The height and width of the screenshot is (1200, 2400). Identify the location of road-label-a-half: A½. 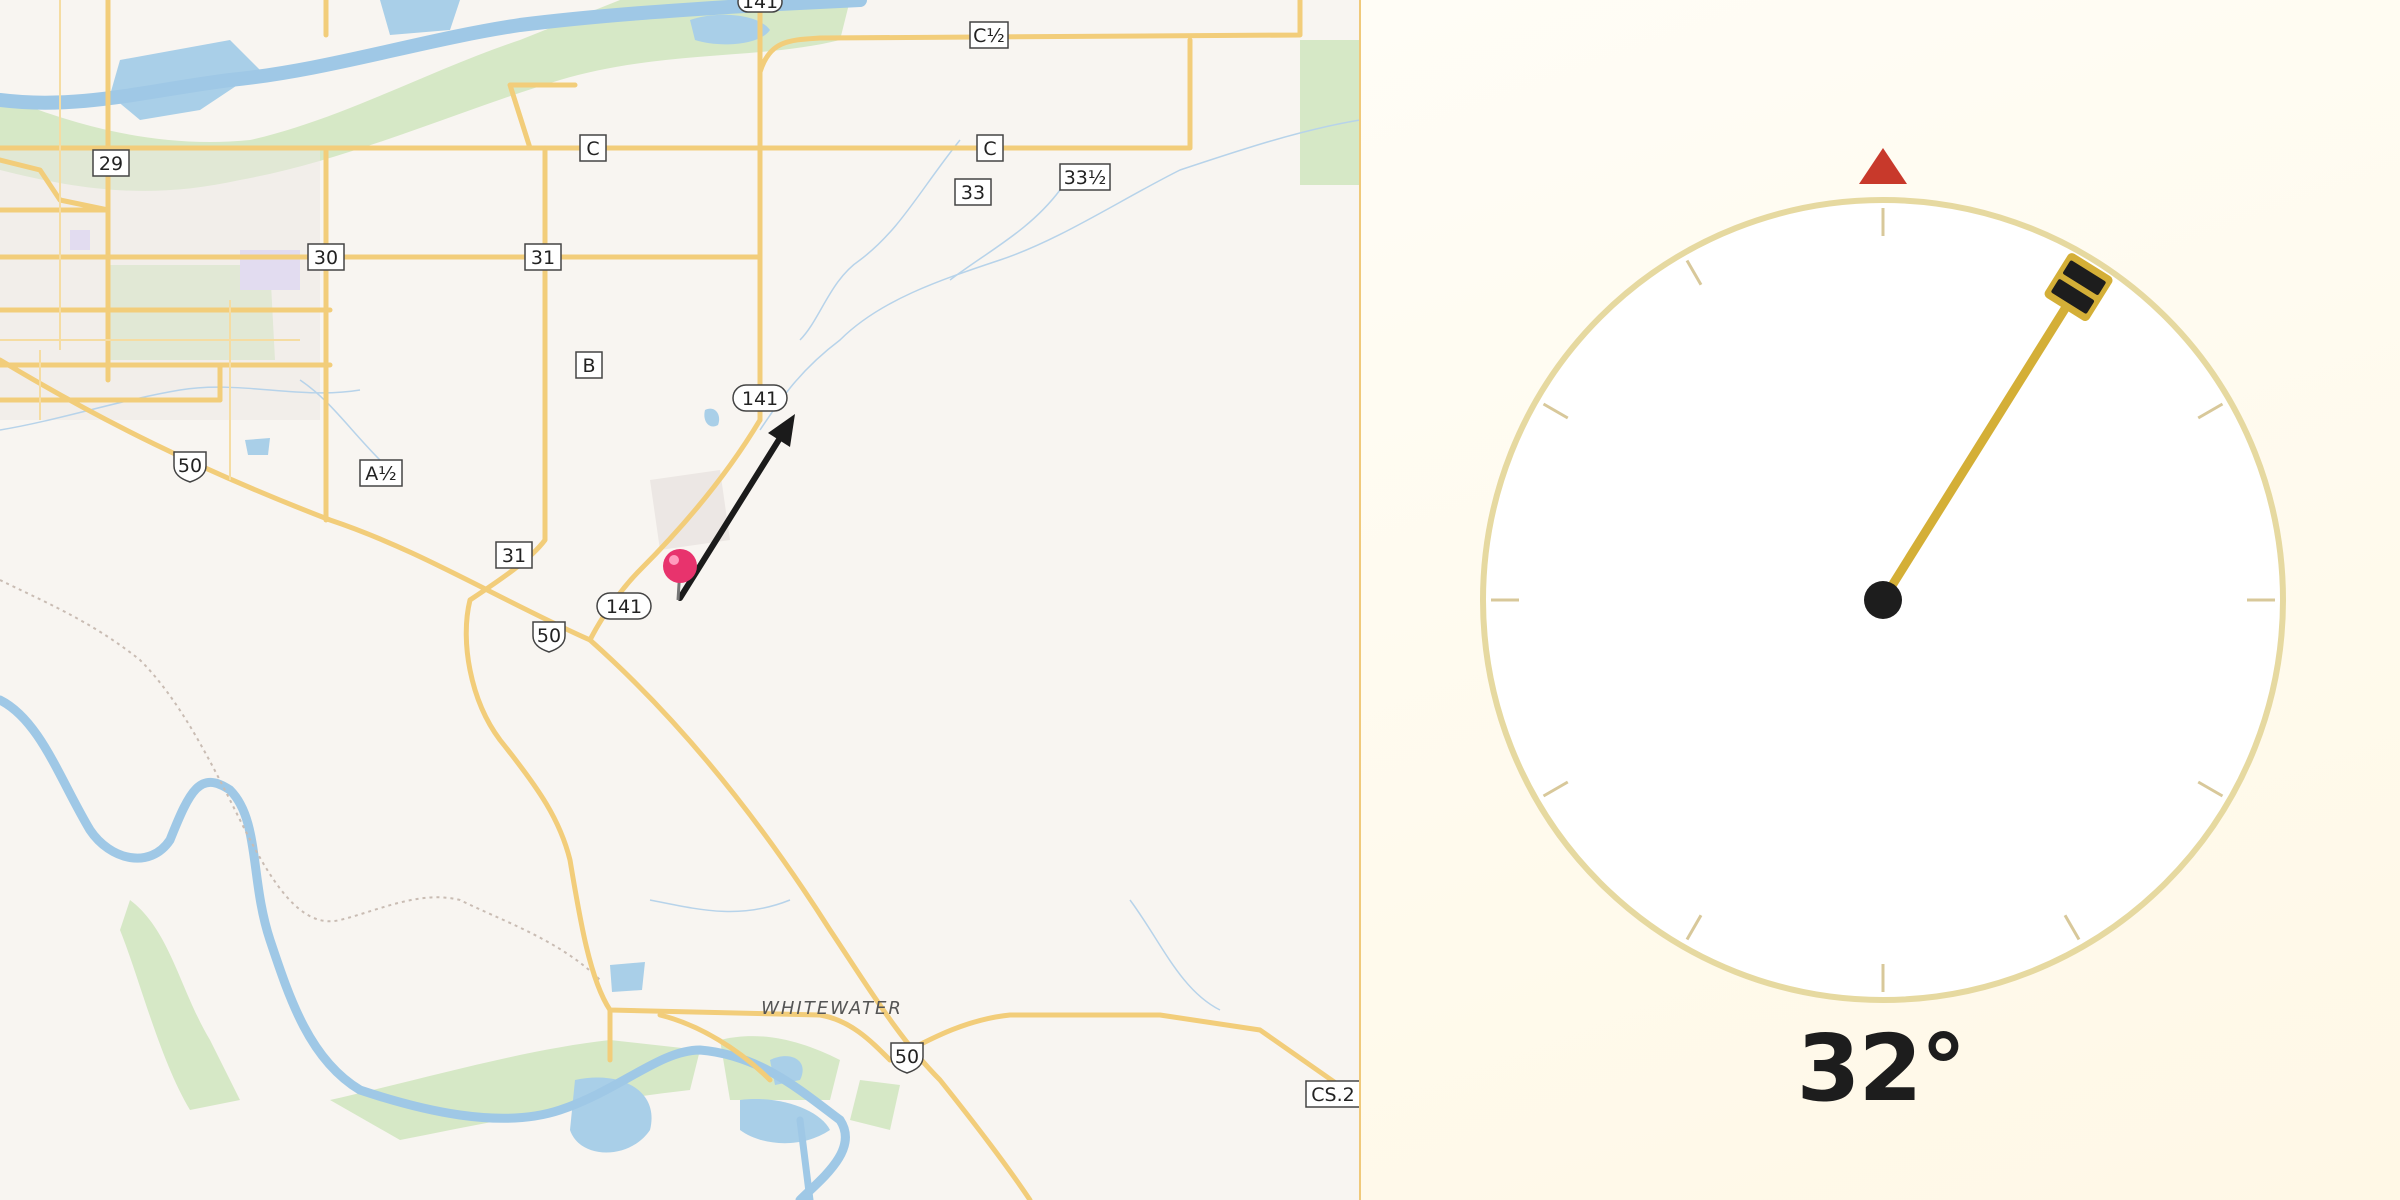
(381, 473).